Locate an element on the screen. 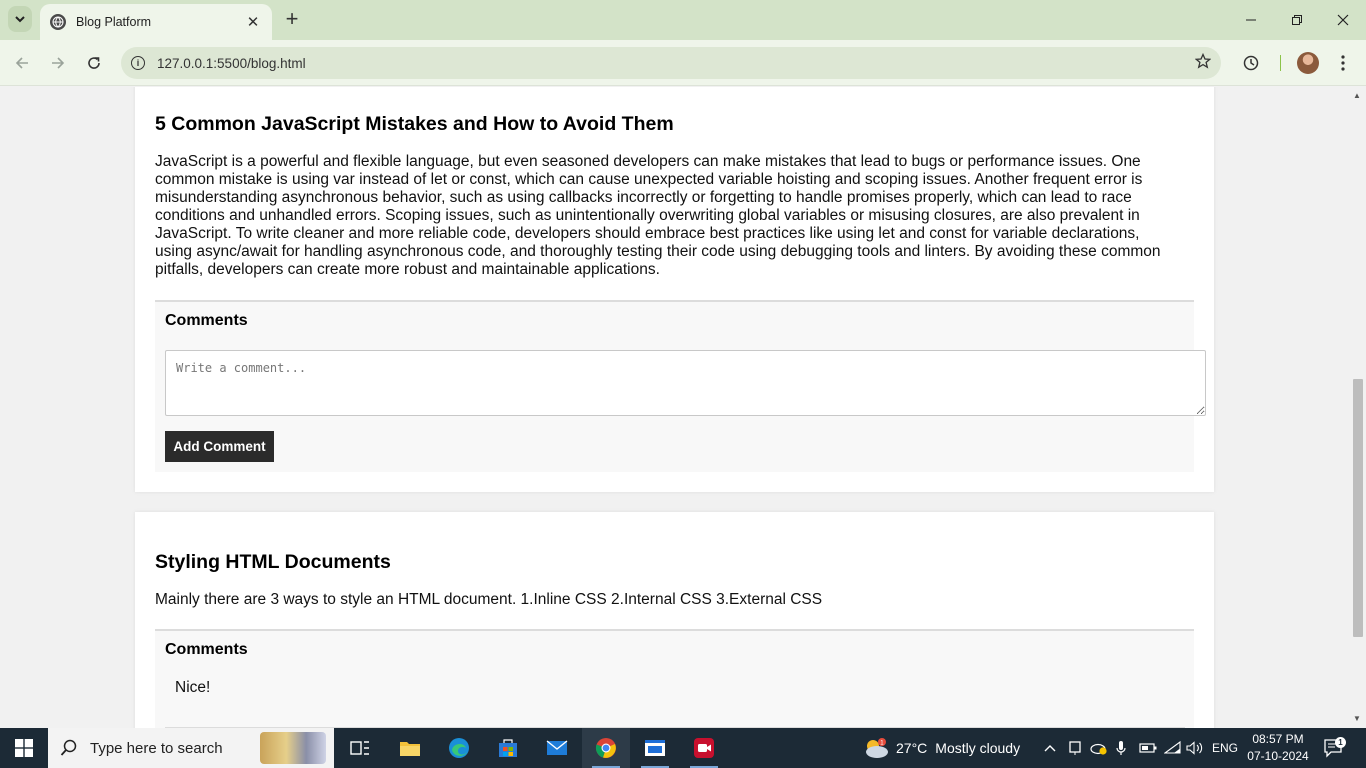 This screenshot has height=768, width=1366. notification-center-button: 1 is located at coordinates (1334, 748).